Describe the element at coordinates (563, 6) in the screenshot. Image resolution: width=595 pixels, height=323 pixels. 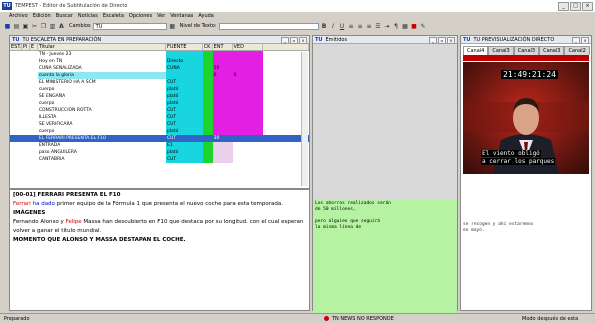
I see `minimize-button: _` at that location.